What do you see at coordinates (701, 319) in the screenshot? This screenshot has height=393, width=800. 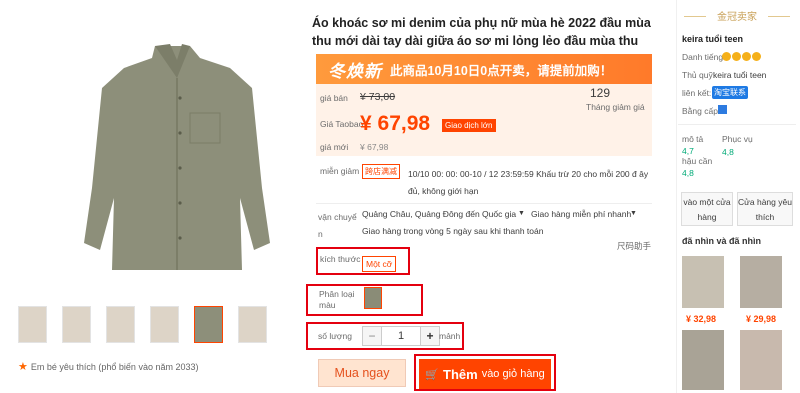 I see `recommend-price: ¥ 32,98` at bounding box center [701, 319].